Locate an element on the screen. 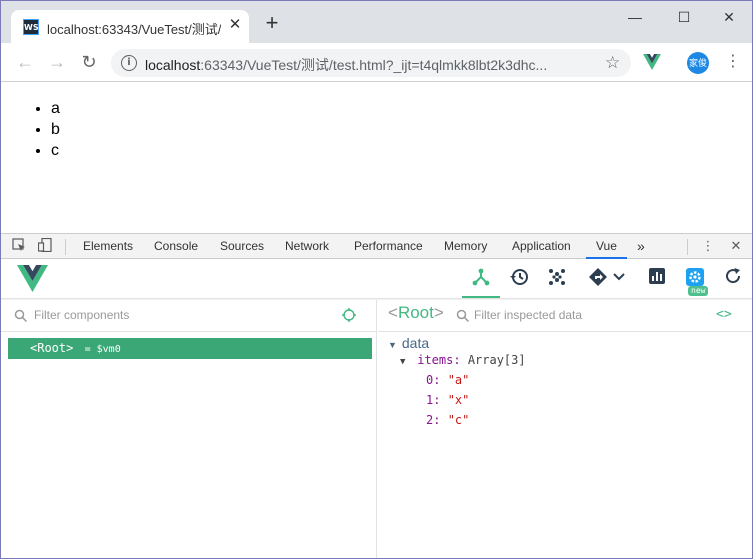 The height and width of the screenshot is (559, 753). star-icon: ☆ is located at coordinates (612, 63).